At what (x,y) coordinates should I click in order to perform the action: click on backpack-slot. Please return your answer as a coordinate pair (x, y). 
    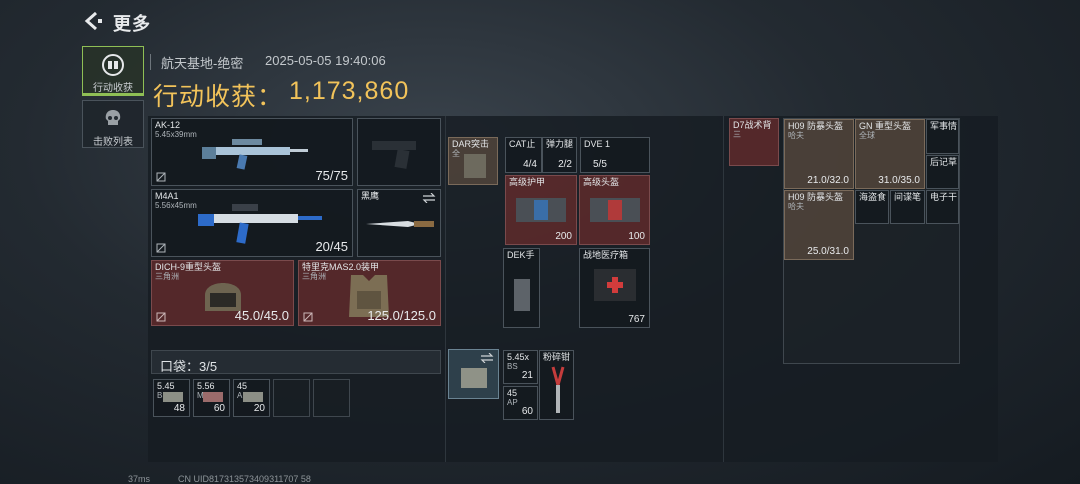
    Looking at the image, I should click on (473, 374).